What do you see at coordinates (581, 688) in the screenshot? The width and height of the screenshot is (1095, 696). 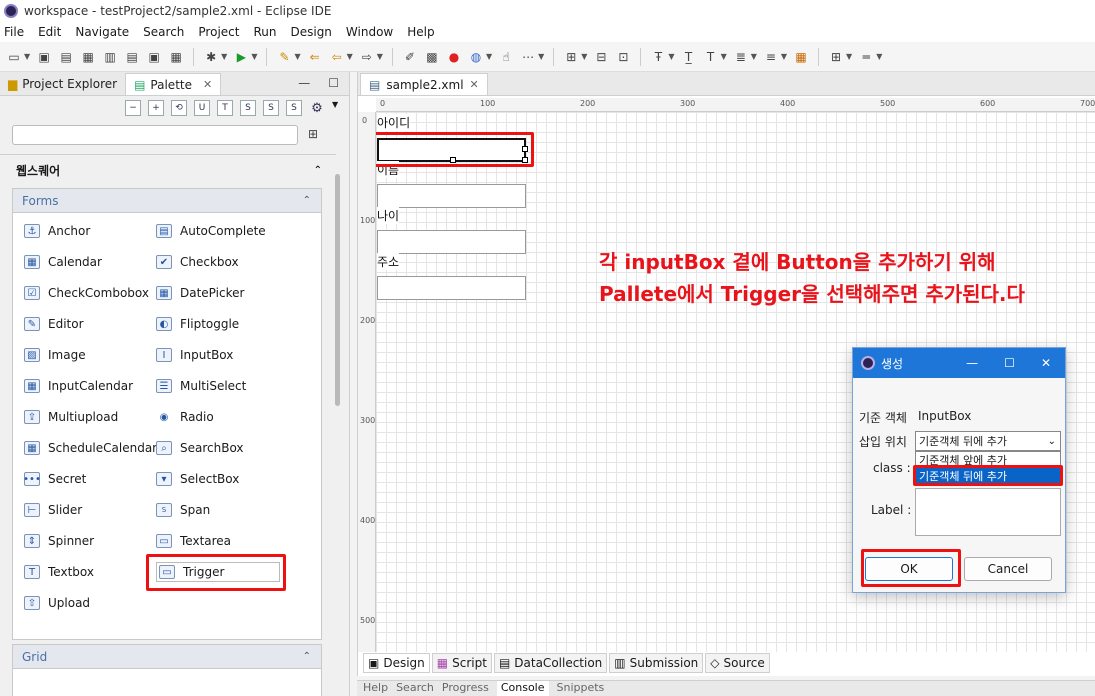 I see `tab-snippets: Snippets` at bounding box center [581, 688].